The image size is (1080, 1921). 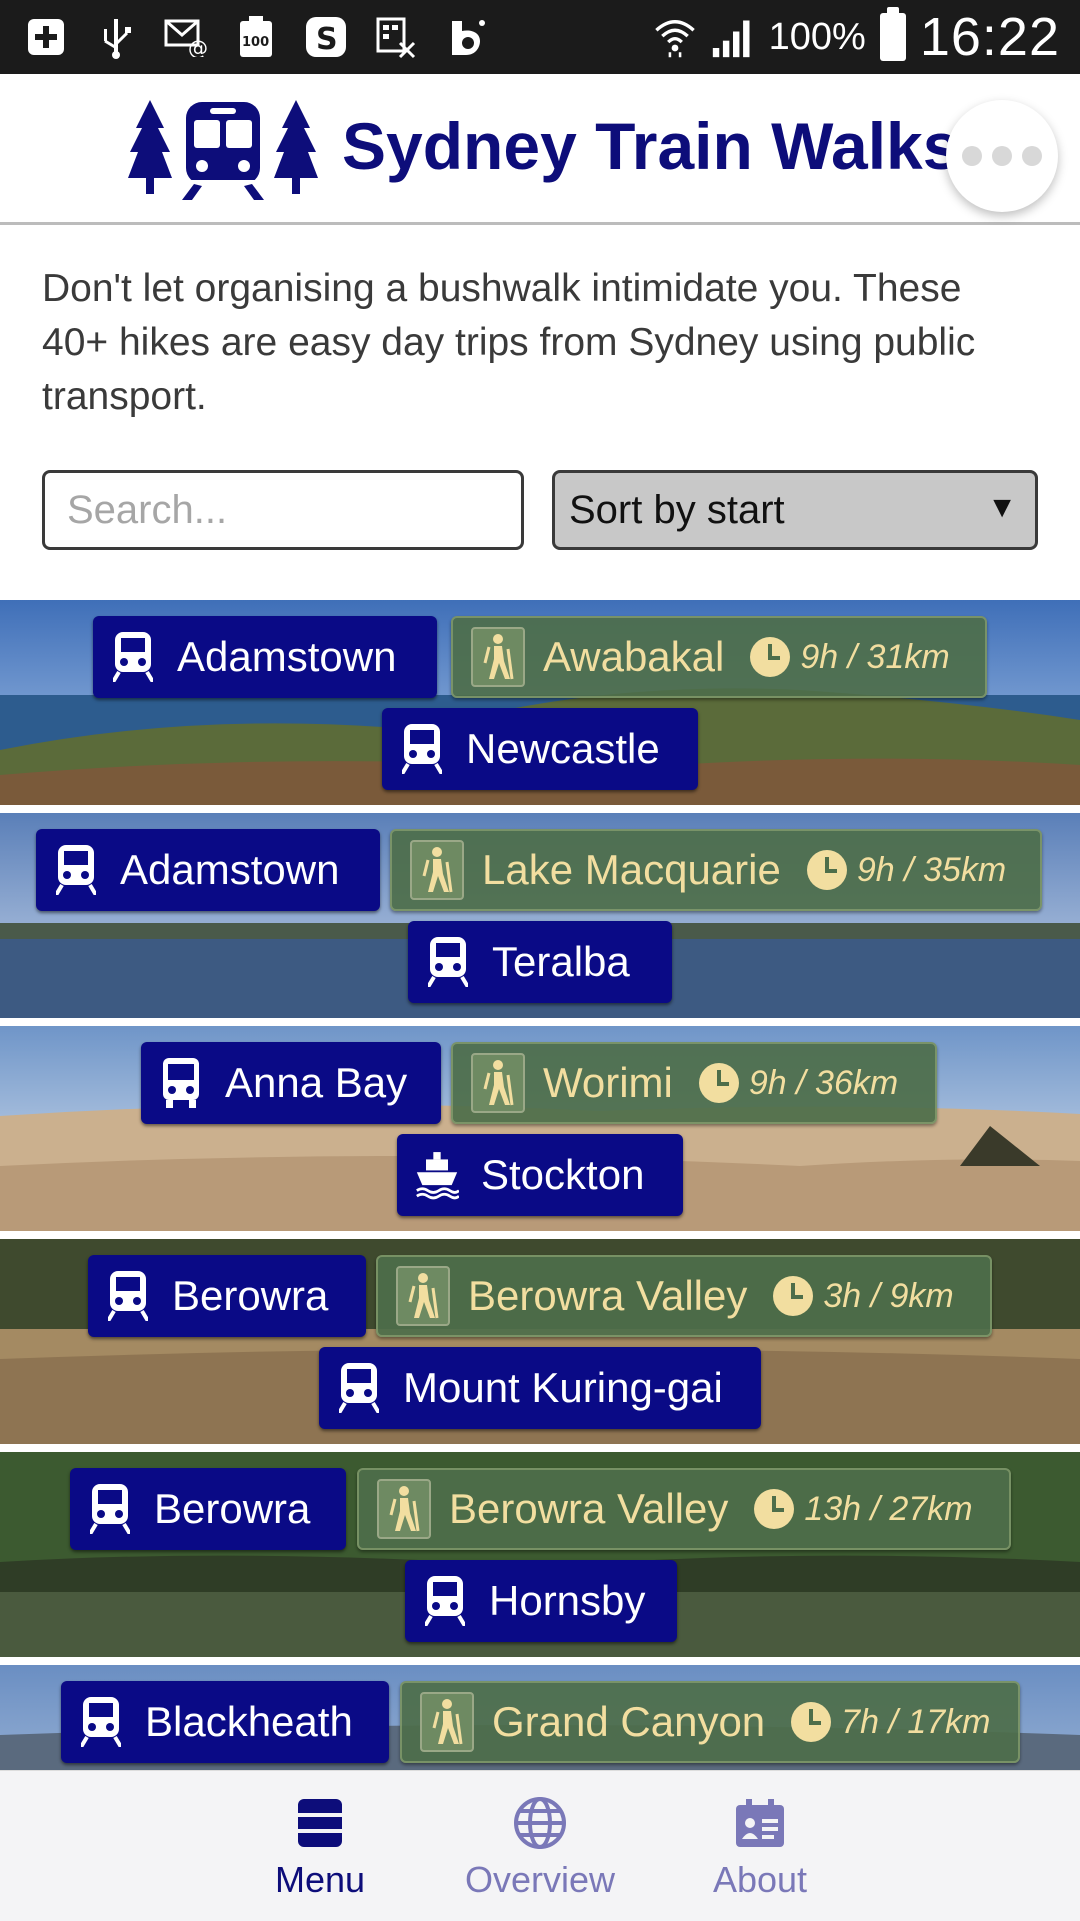 I want to click on walk-card: Adamstown Awabakal 9h / 31km Newcastle, so click(x=540, y=702).